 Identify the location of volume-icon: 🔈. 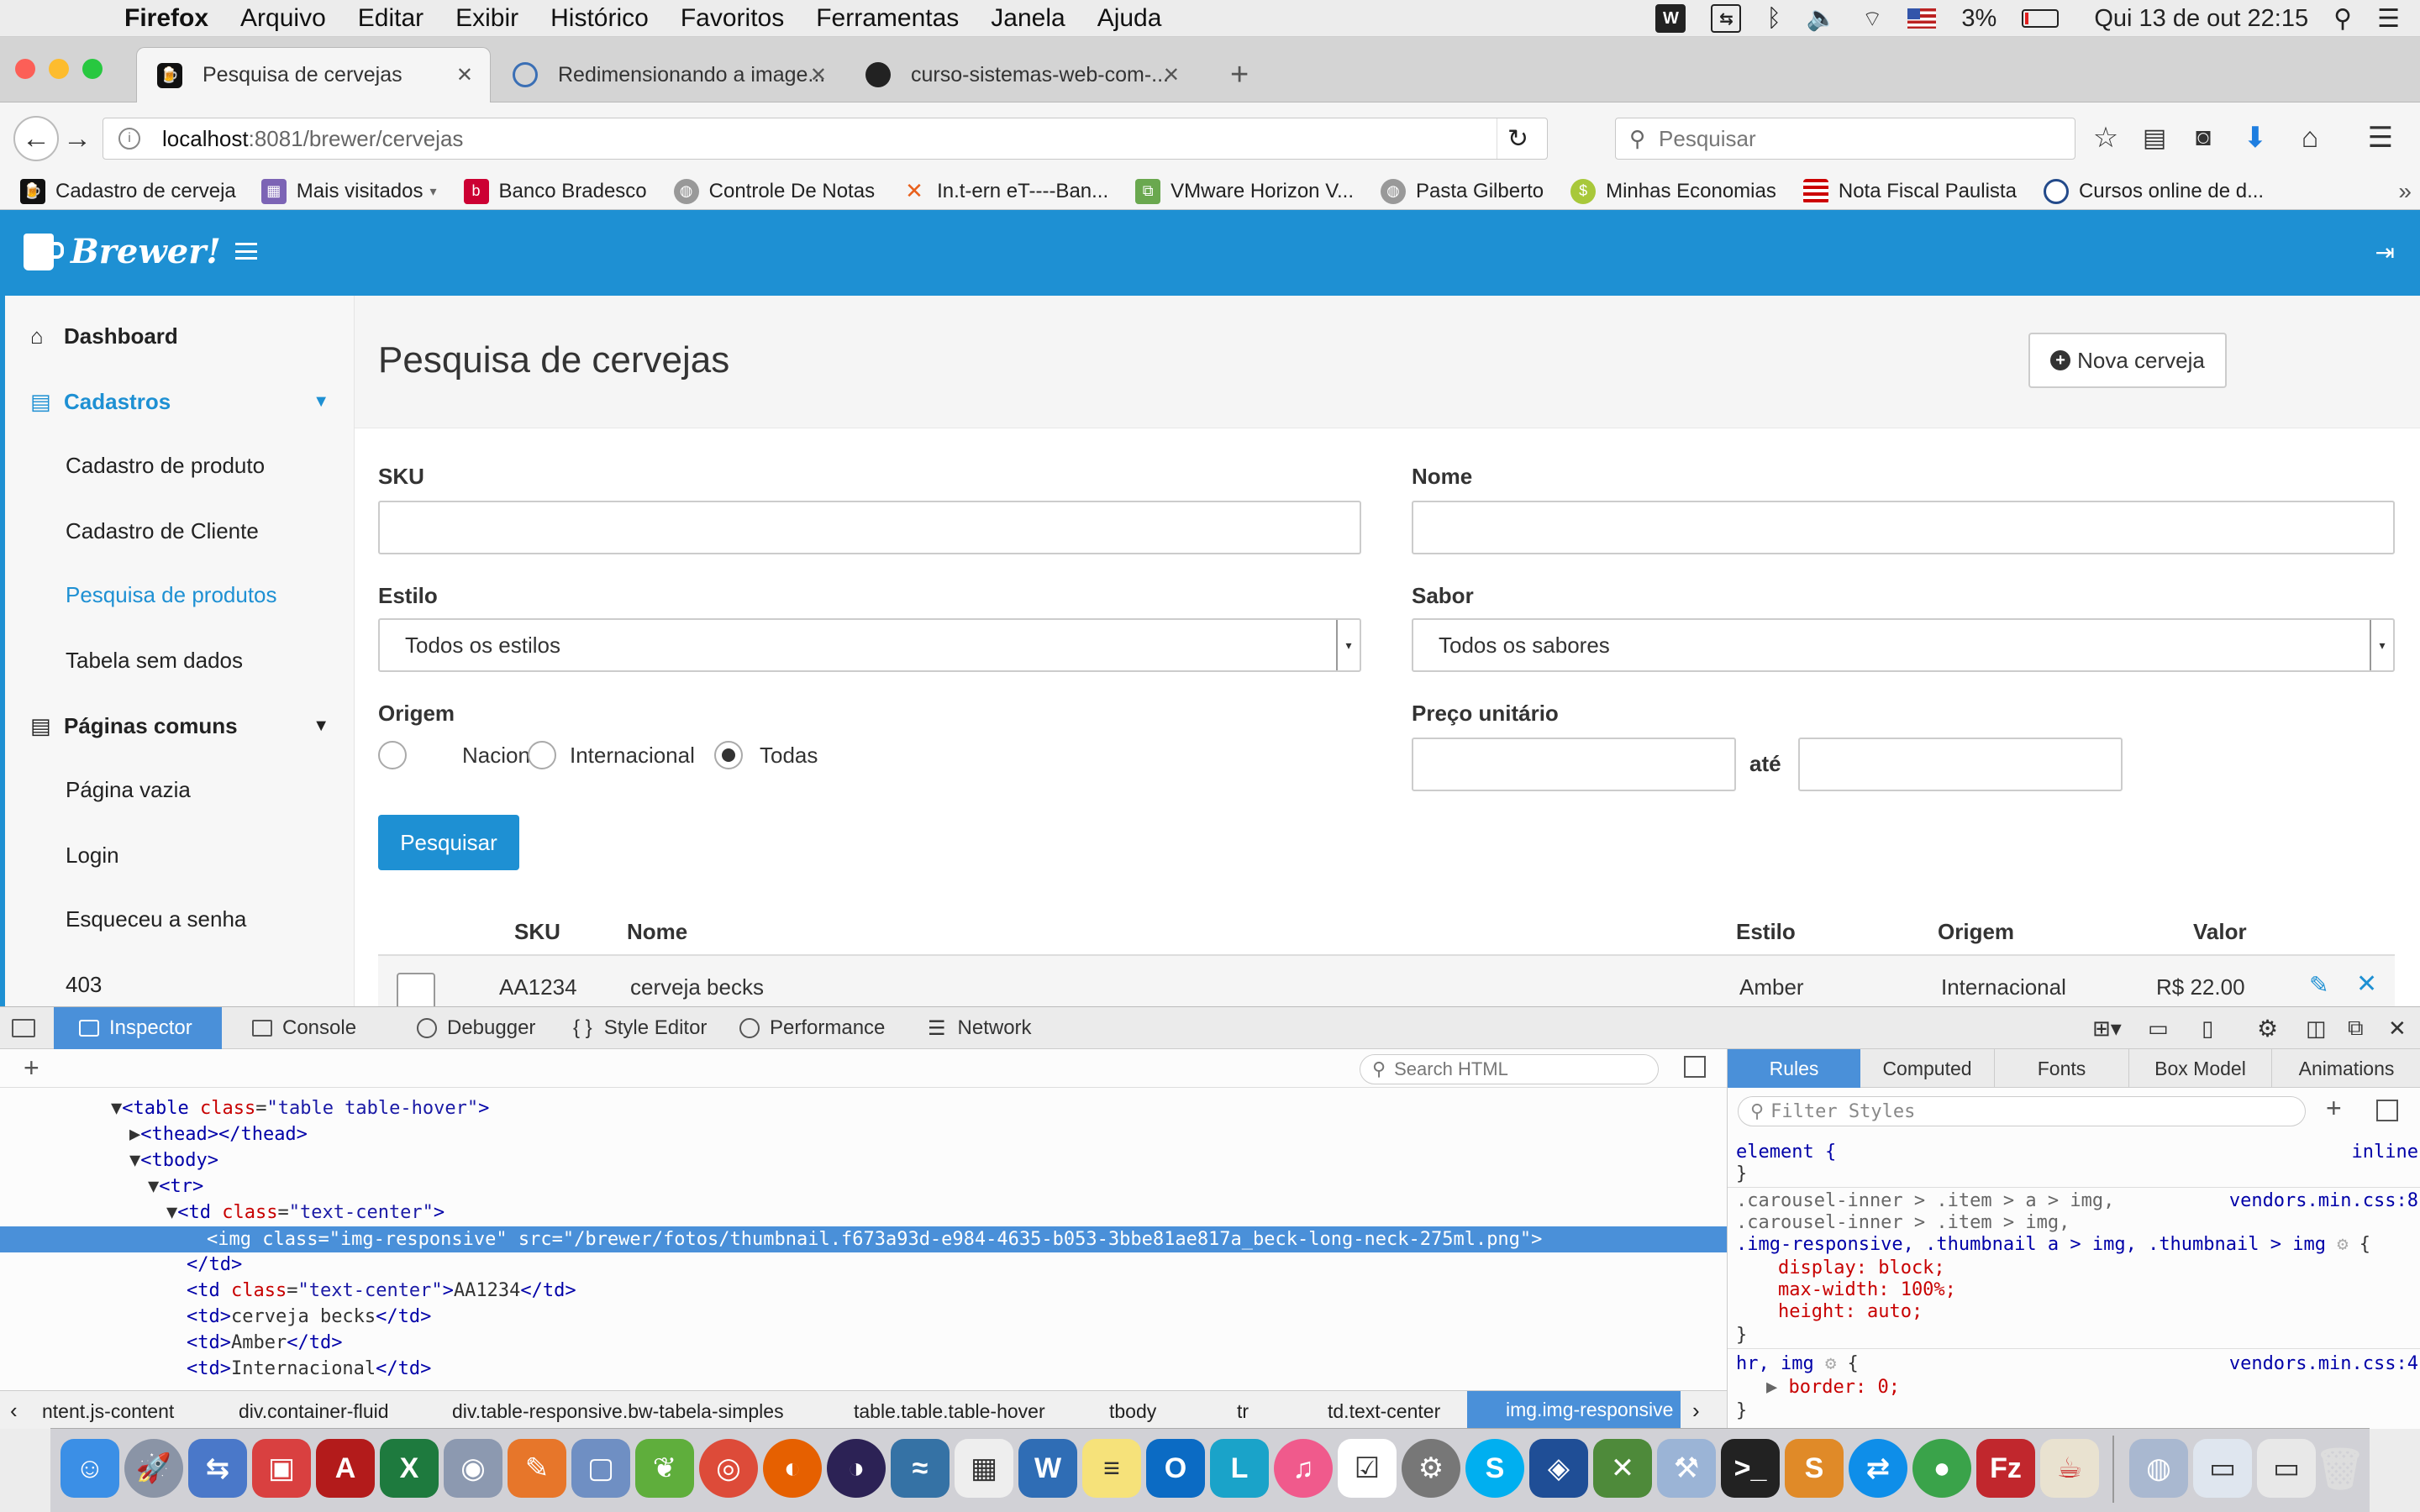
(1822, 18).